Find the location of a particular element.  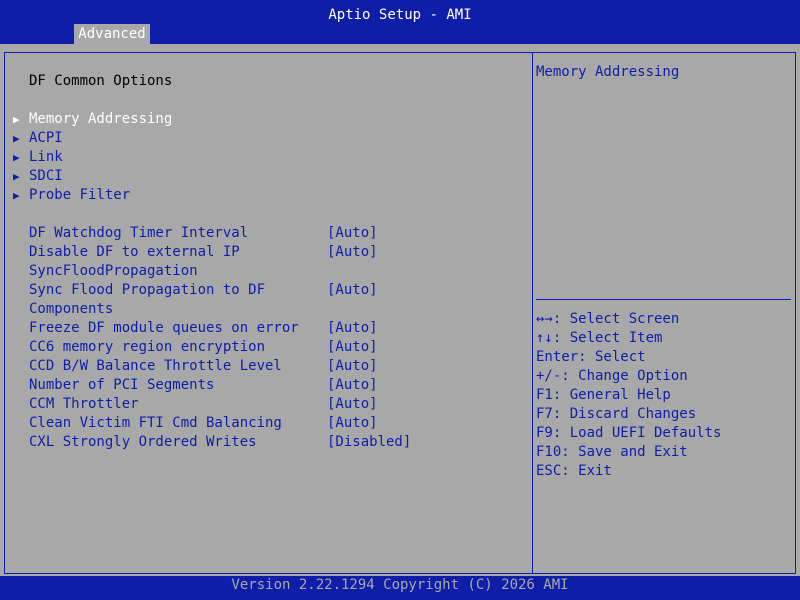

setting-row: CCM Throttler [Auto] is located at coordinates (203, 404).